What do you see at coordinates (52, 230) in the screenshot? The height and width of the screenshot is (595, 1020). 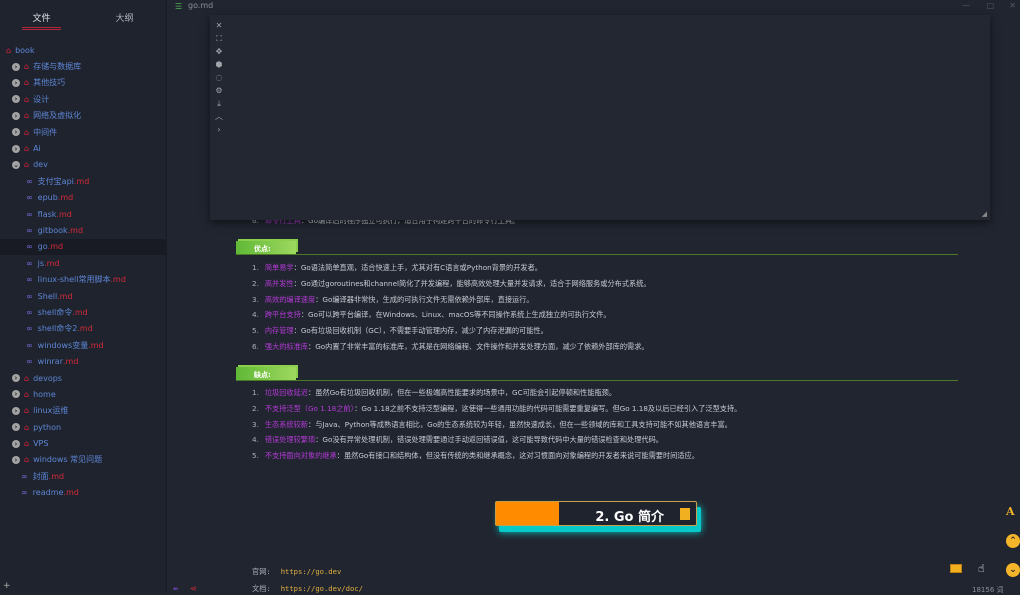 I see `tree-item-label: gitbook` at bounding box center [52, 230].